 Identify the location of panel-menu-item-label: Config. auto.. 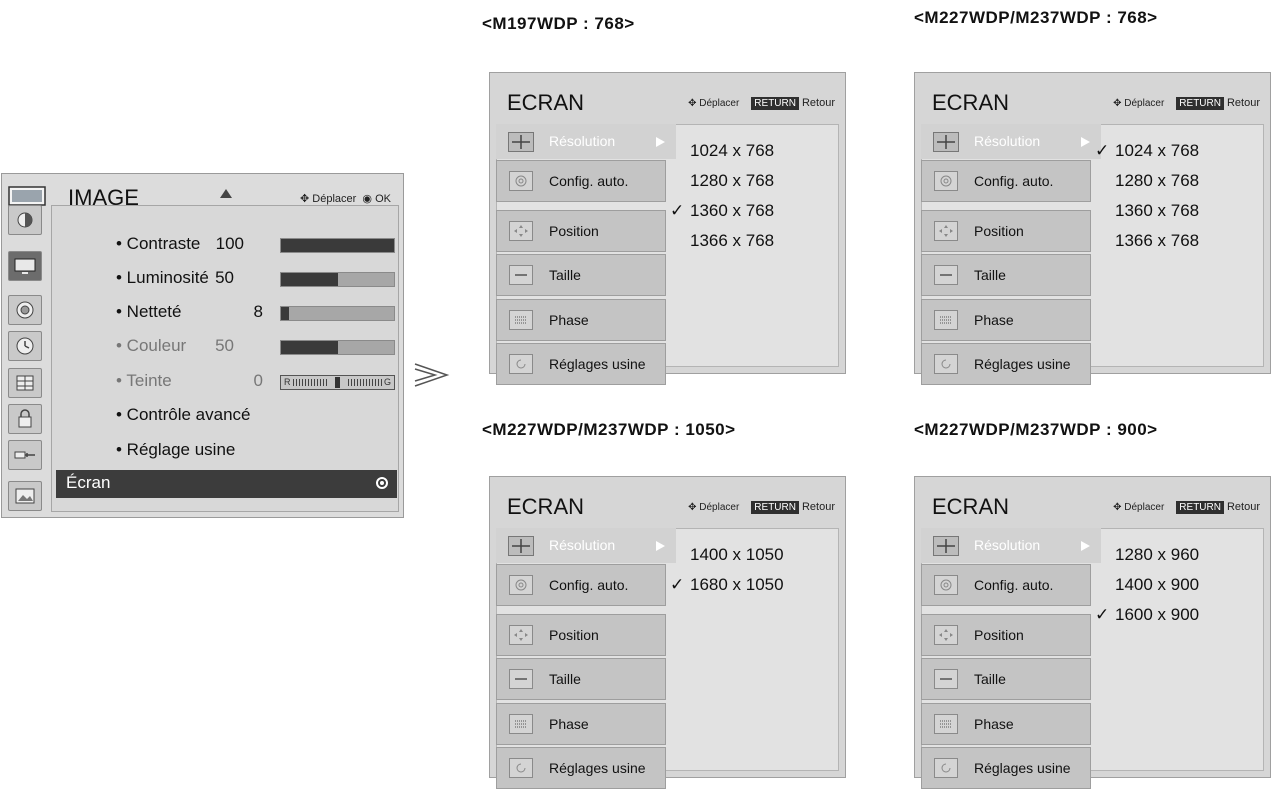
(1014, 585).